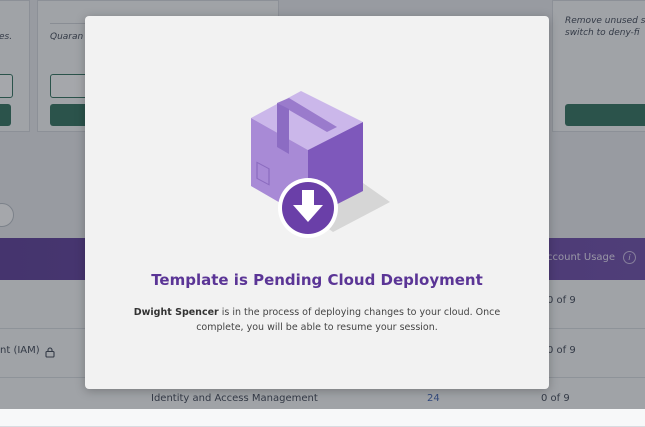 This screenshot has width=645, height=427. Describe the element at coordinates (317, 280) in the screenshot. I see `modal-title: Template is Pending Cloud Deployment` at that location.